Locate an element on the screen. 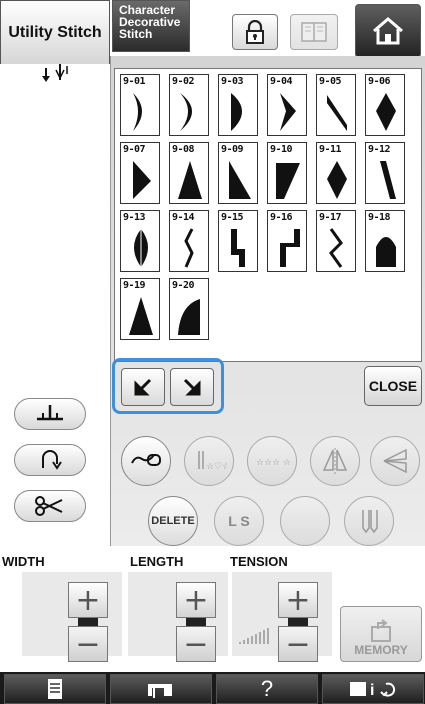  ls-button: L S is located at coordinates (239, 521).